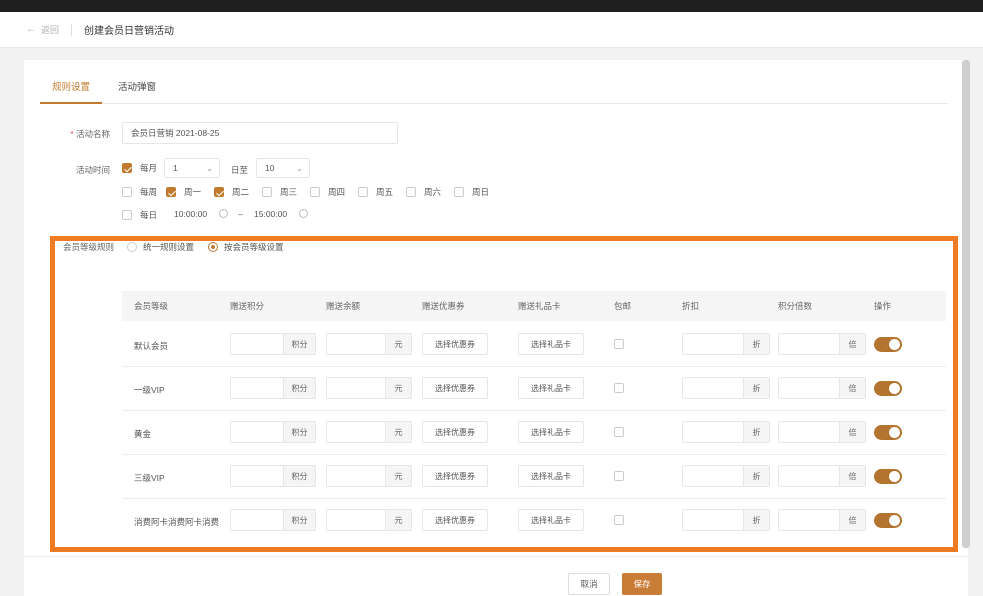 Image resolution: width=983 pixels, height=596 pixels. What do you see at coordinates (471, 192) in the screenshot?
I see `weekday-checkbox-sun: 周日` at bounding box center [471, 192].